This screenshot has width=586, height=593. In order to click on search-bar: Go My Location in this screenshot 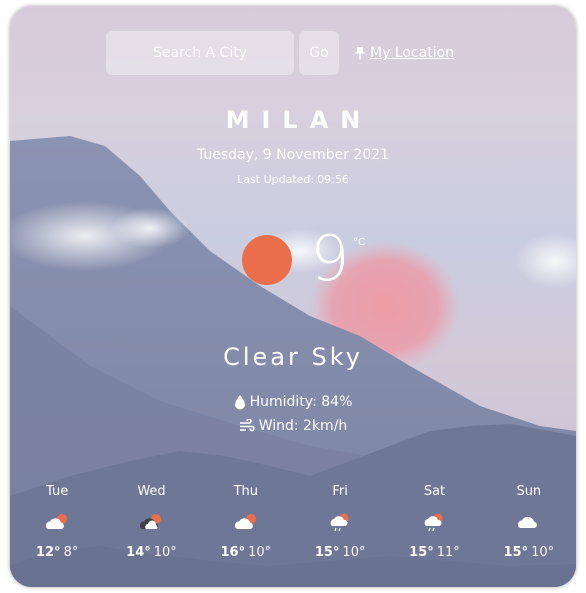, I will do `click(280, 53)`.